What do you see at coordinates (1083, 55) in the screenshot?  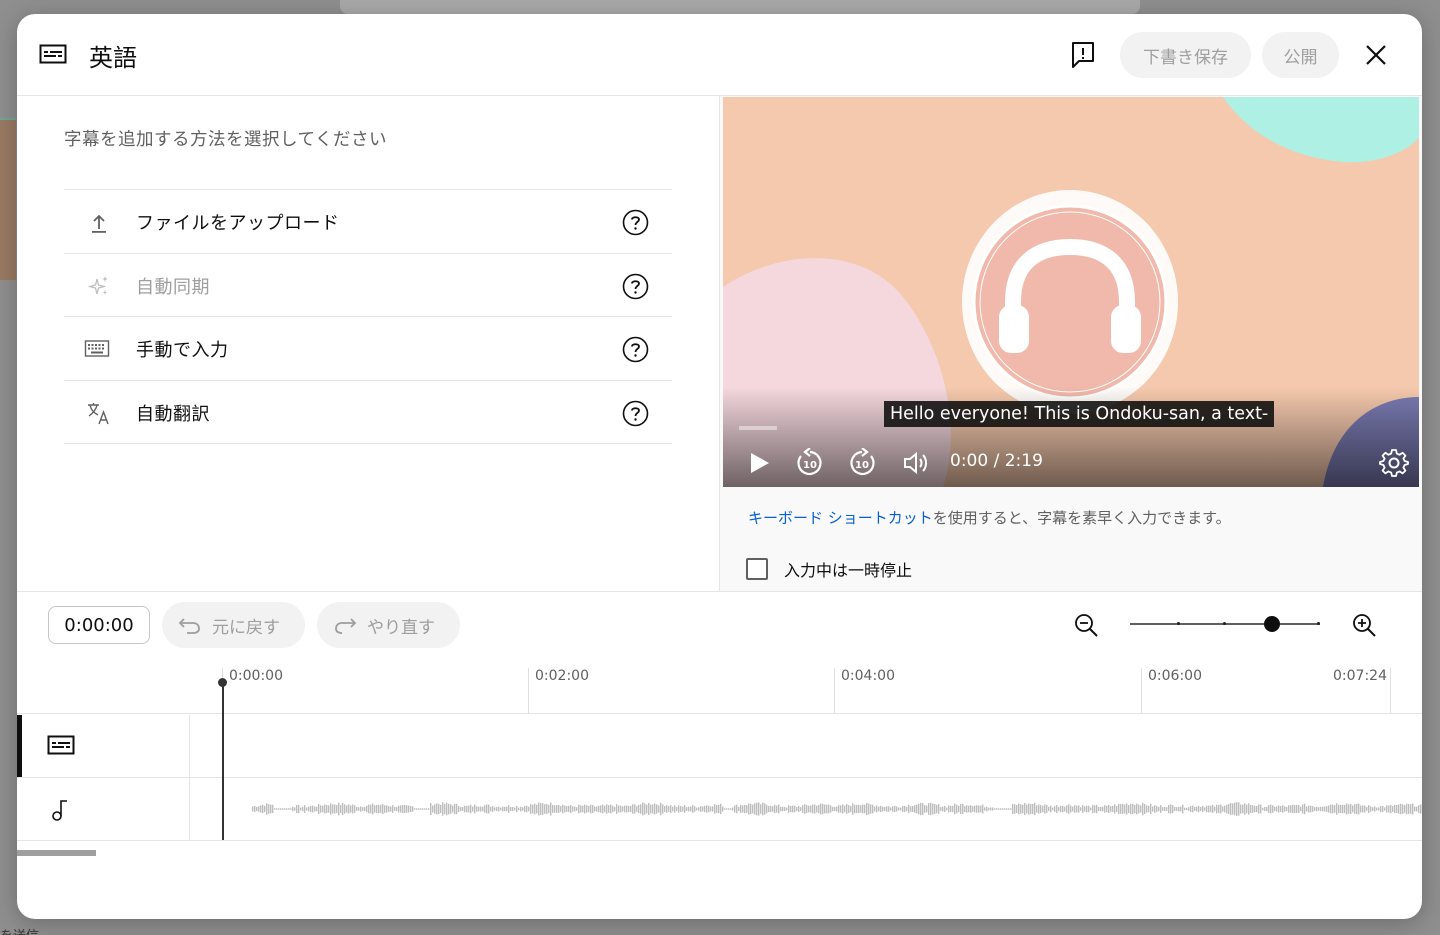 I see `feedback-icon` at bounding box center [1083, 55].